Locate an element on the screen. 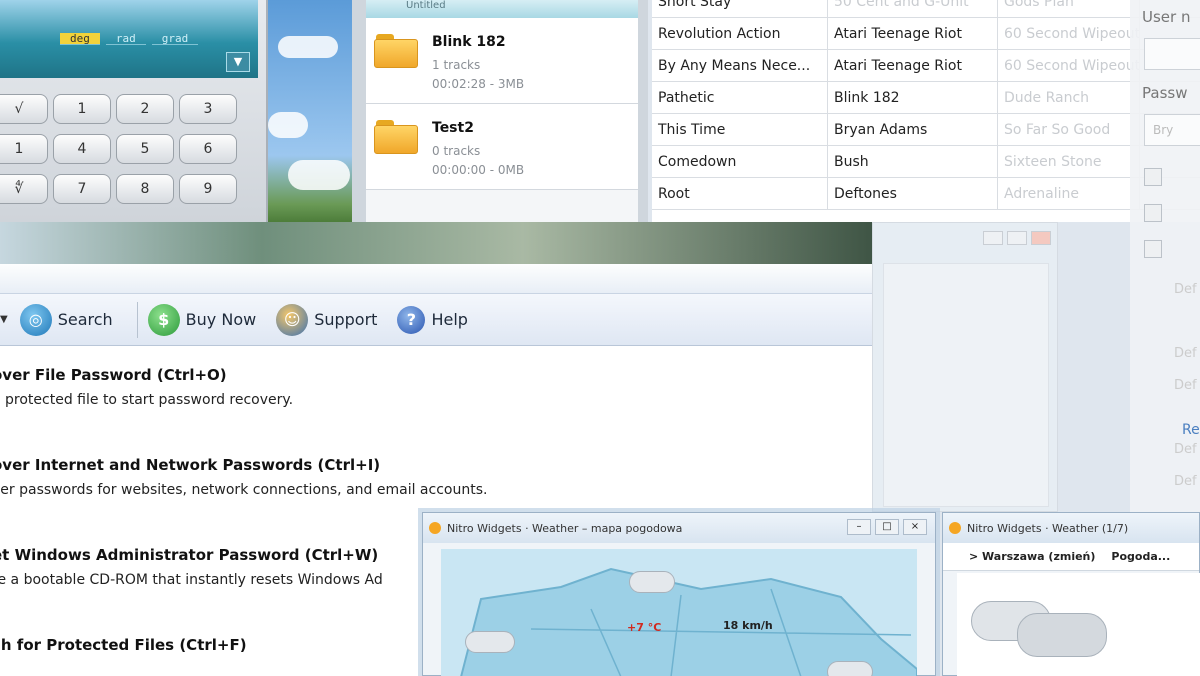 This screenshot has width=1200, height=676. playlist-item: Blink 182 1 tracks 00:02:28 - 3MB is located at coordinates (502, 61).